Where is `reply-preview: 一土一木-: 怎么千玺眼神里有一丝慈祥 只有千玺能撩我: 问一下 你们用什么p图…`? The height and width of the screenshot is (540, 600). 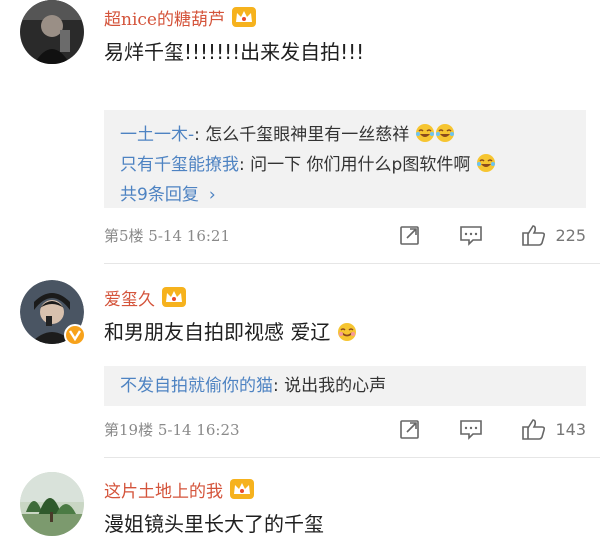
reply-preview: 一土一木-: 怎么千玺眼神里有一丝慈祥 只有千玺能撩我: 问一下 你们用什么p图… is located at coordinates (345, 159).